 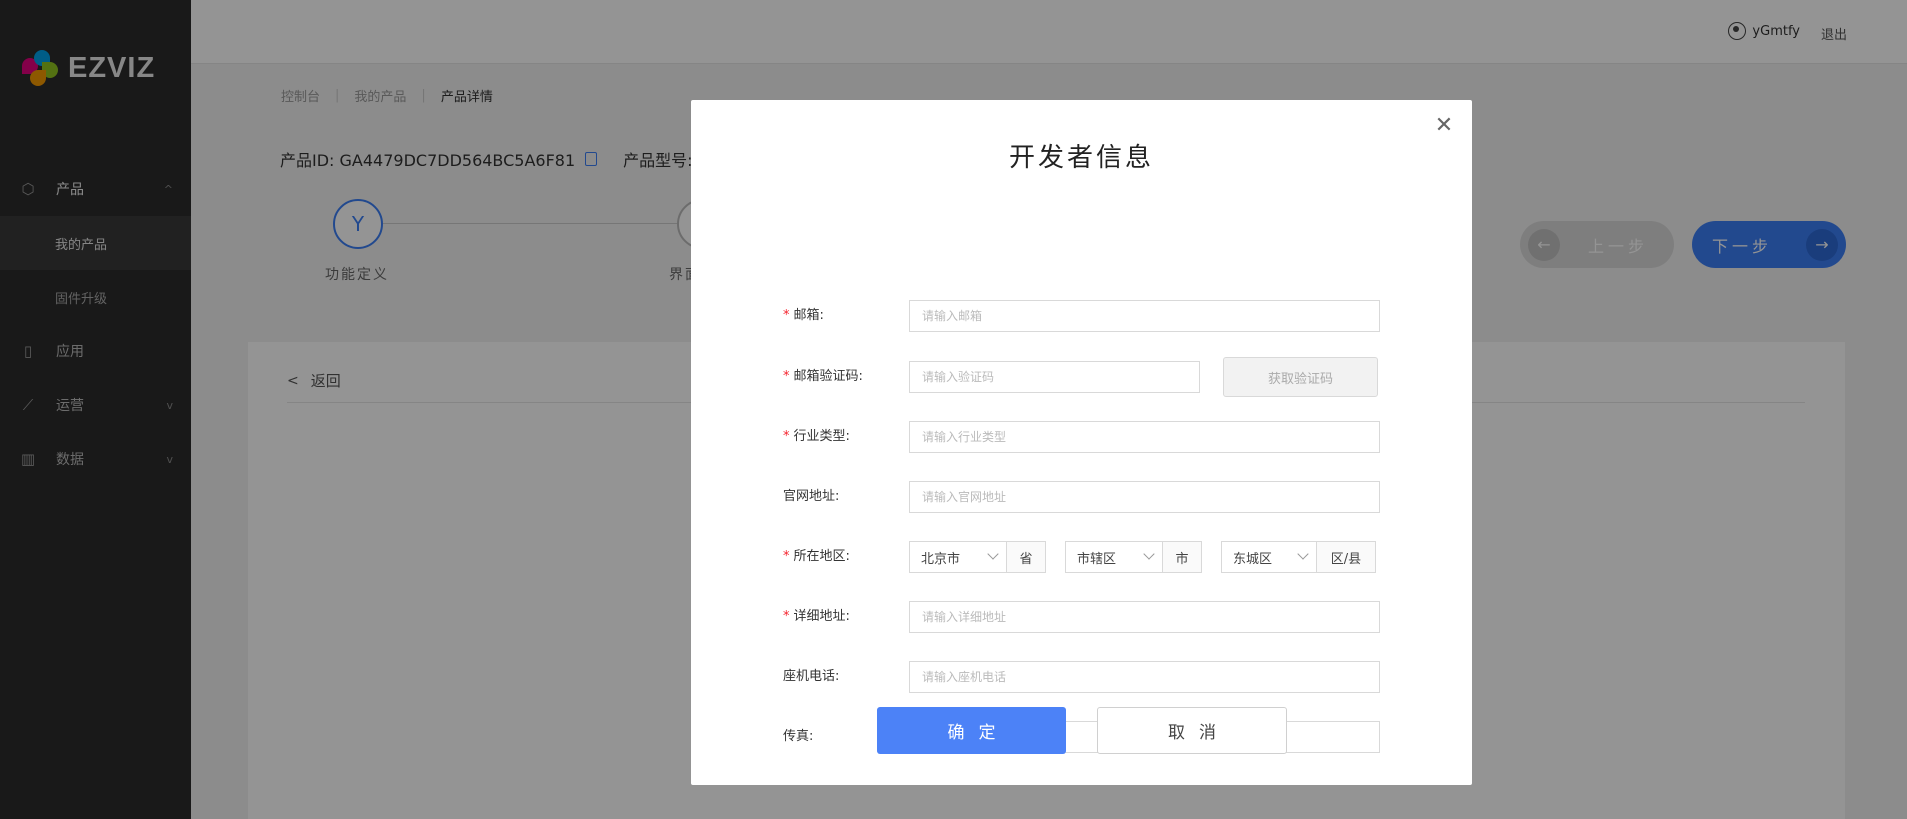 I want to click on confirm-button: 确定, so click(x=971, y=730).